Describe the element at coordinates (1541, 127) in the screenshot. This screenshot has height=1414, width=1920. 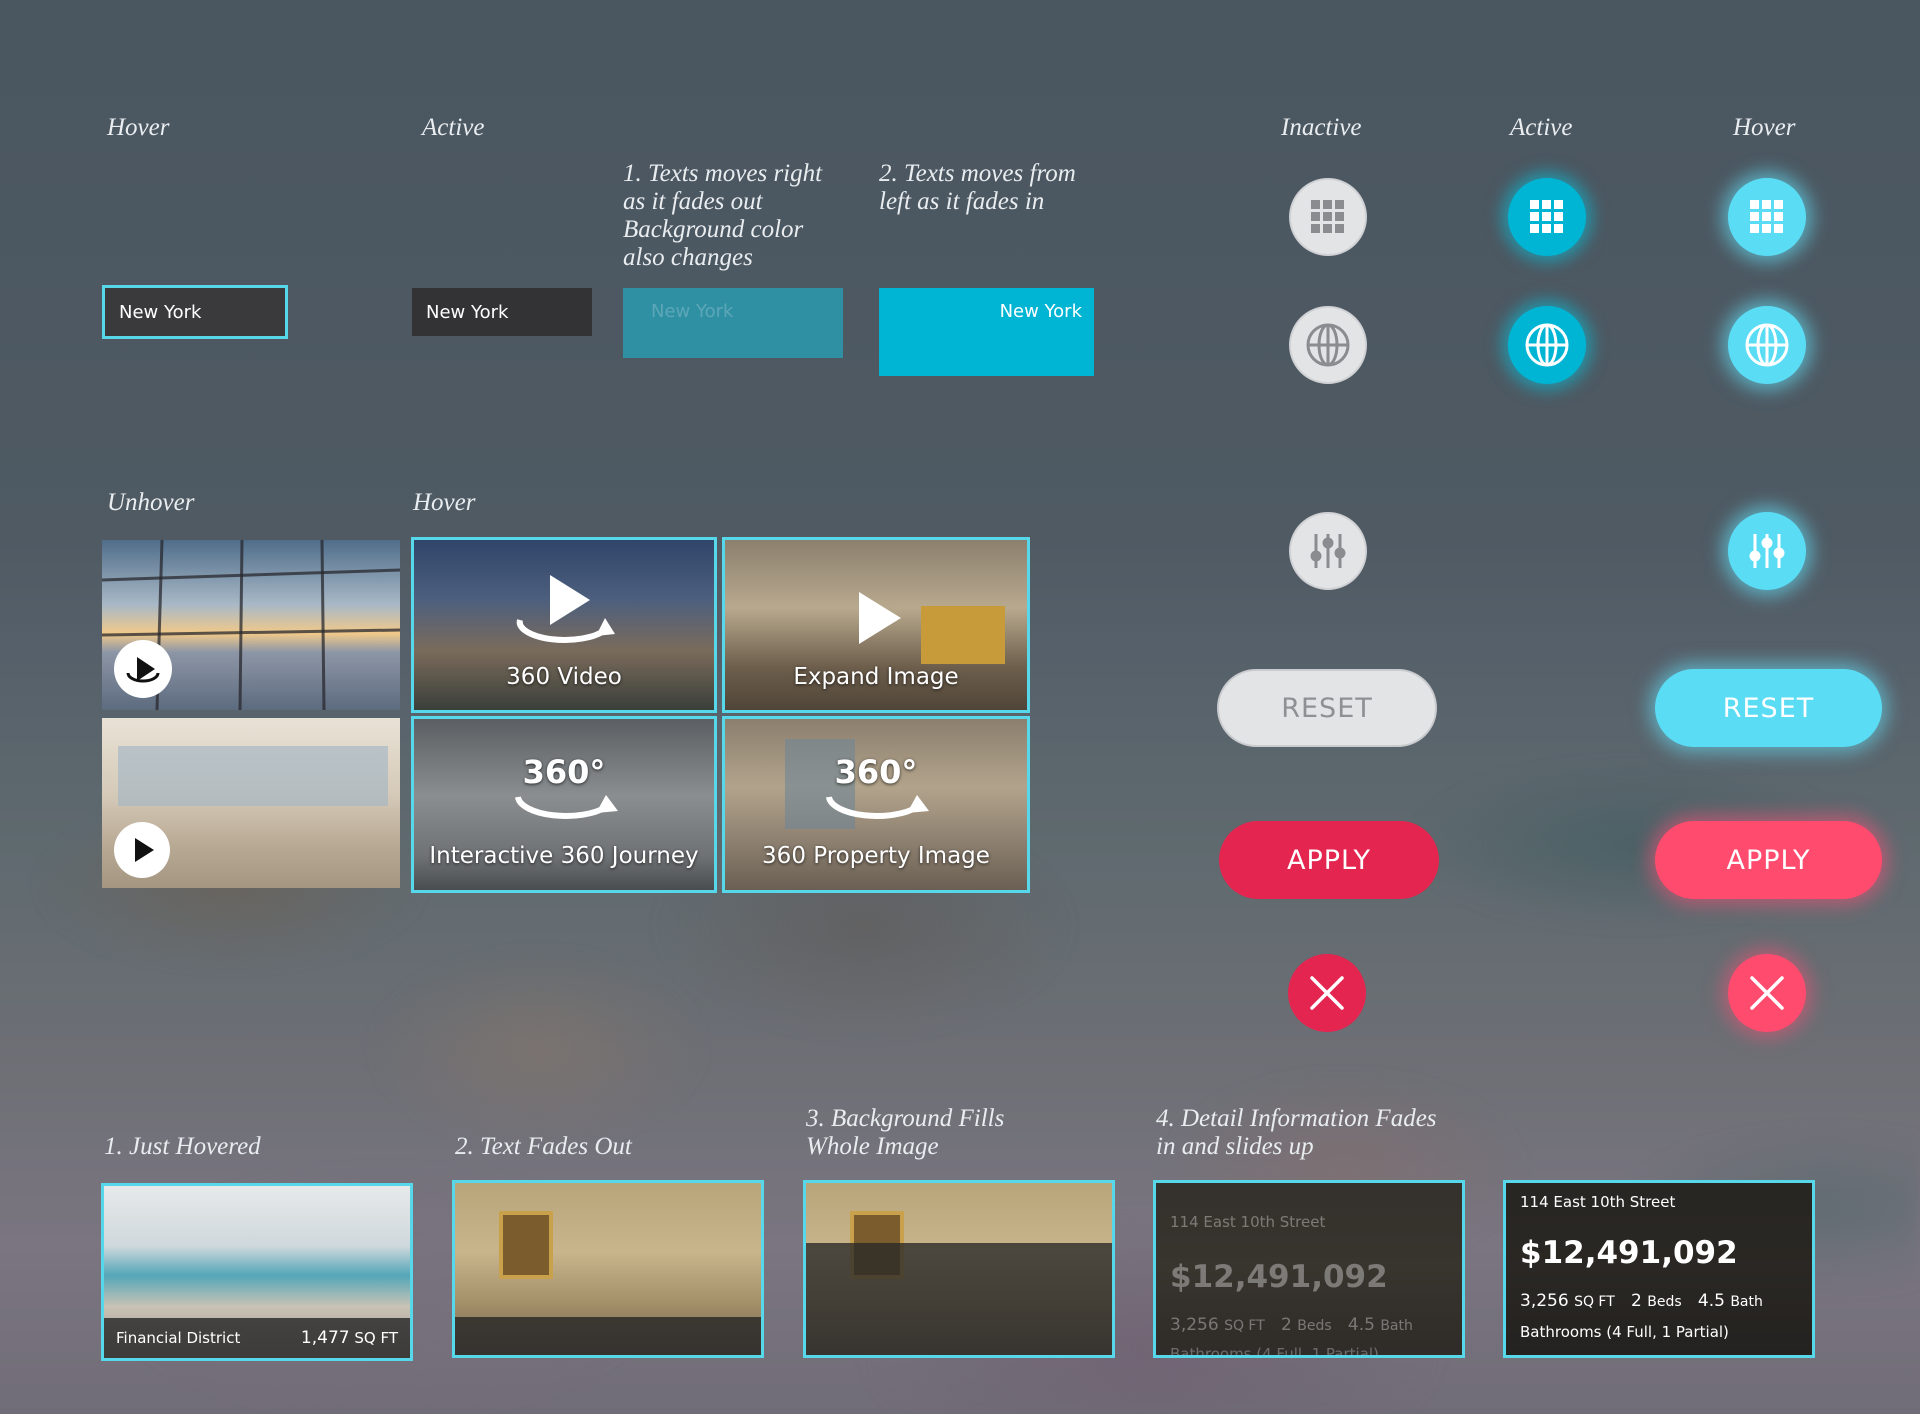
I see `label-active-col: Active` at that location.